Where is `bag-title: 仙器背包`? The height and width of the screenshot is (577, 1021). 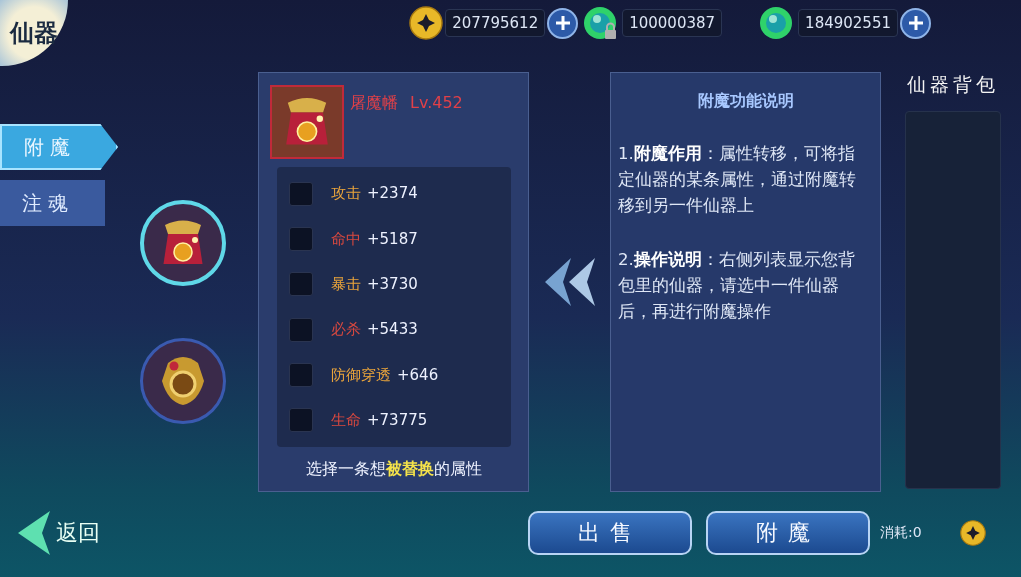 bag-title: 仙器背包 is located at coordinates (953, 84).